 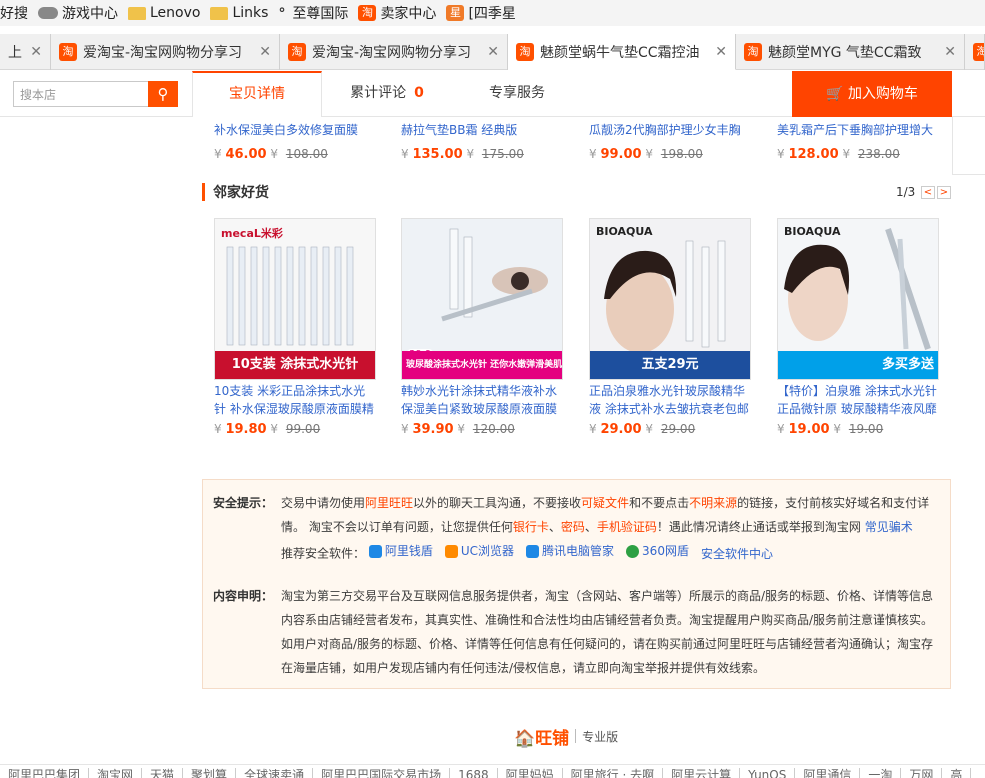 What do you see at coordinates (671, 130) in the screenshot?
I see `product-title: 瓜靓汤2代胸部护理少女丰胸` at bounding box center [671, 130].